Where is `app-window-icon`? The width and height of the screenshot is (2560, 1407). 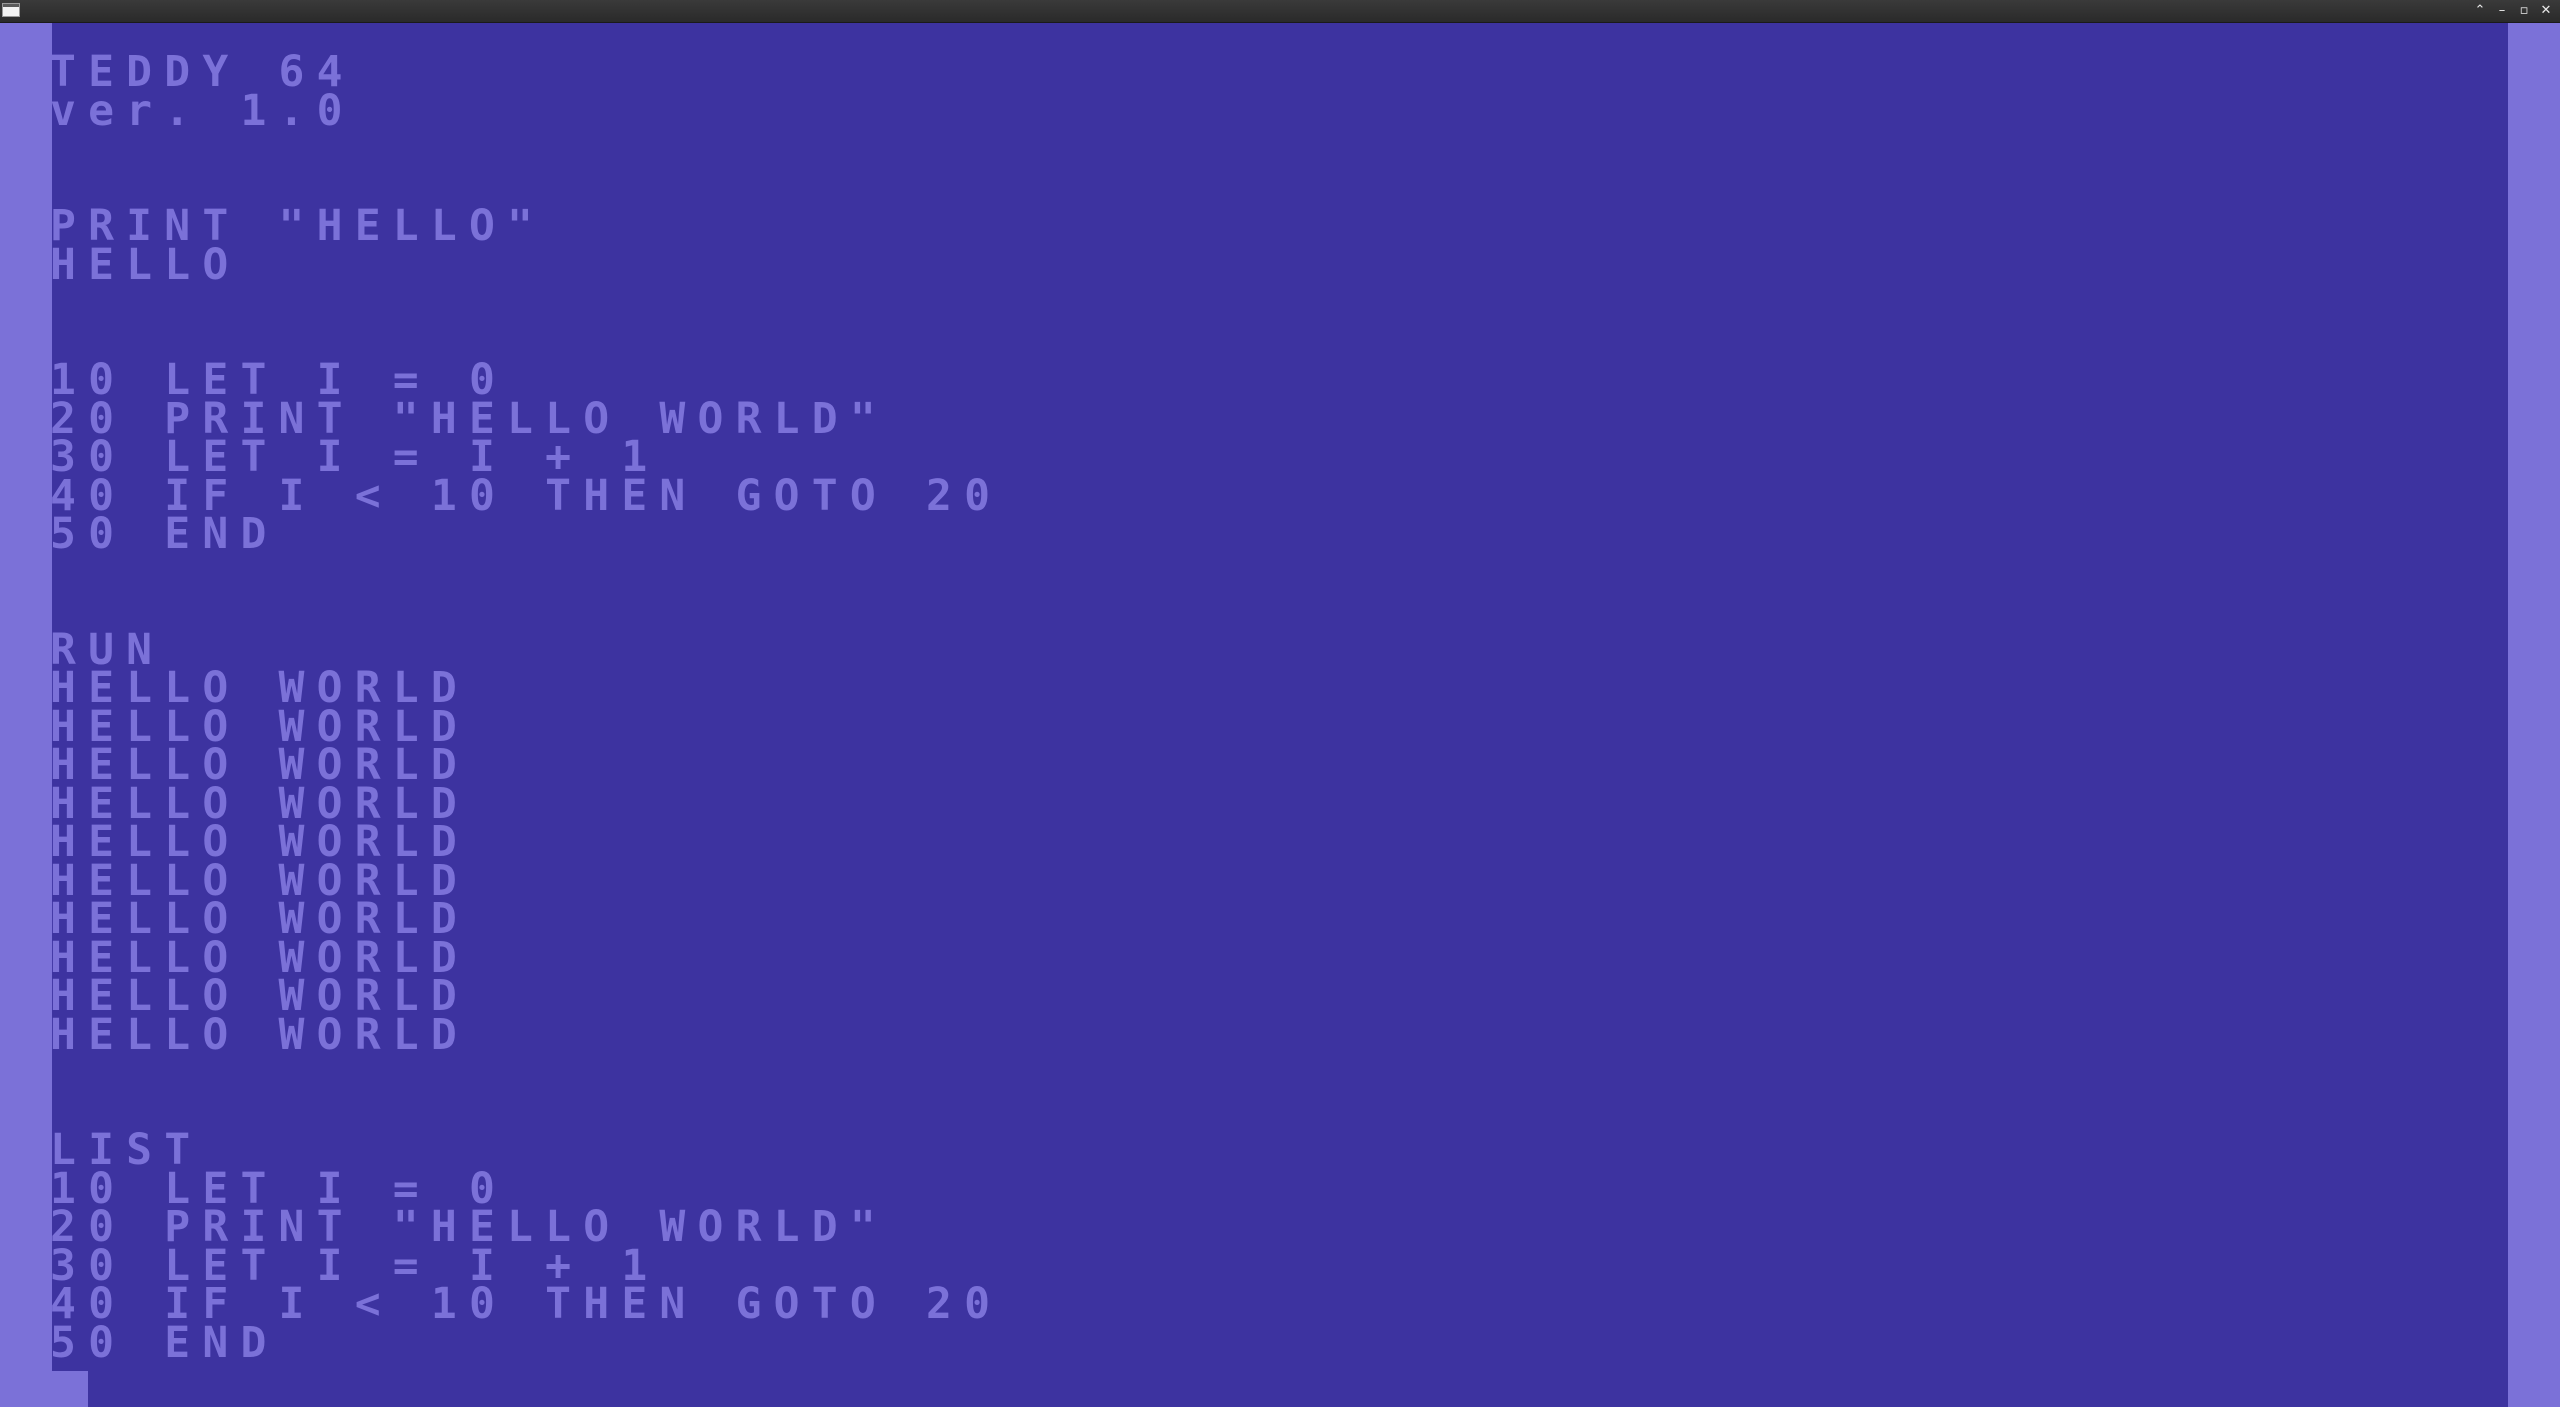 app-window-icon is located at coordinates (11, 10).